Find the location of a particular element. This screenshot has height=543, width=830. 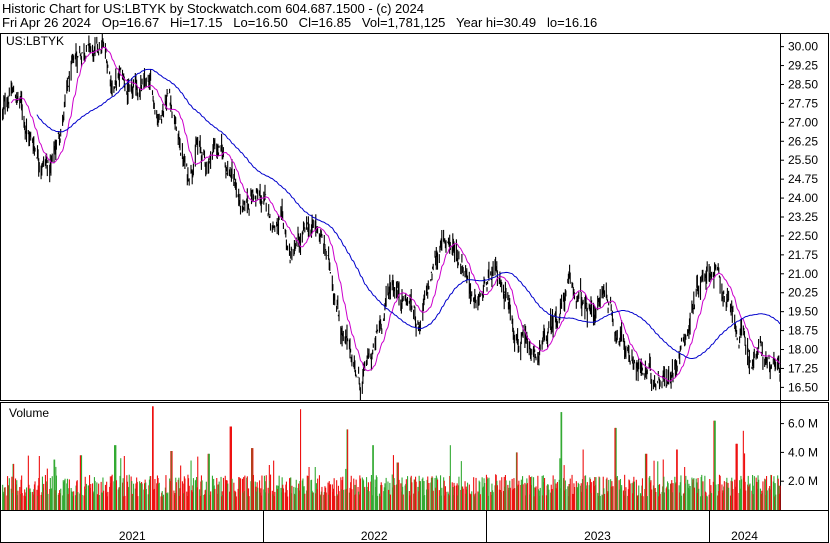

price-tick-label: 21.00 is located at coordinates (803, 274).